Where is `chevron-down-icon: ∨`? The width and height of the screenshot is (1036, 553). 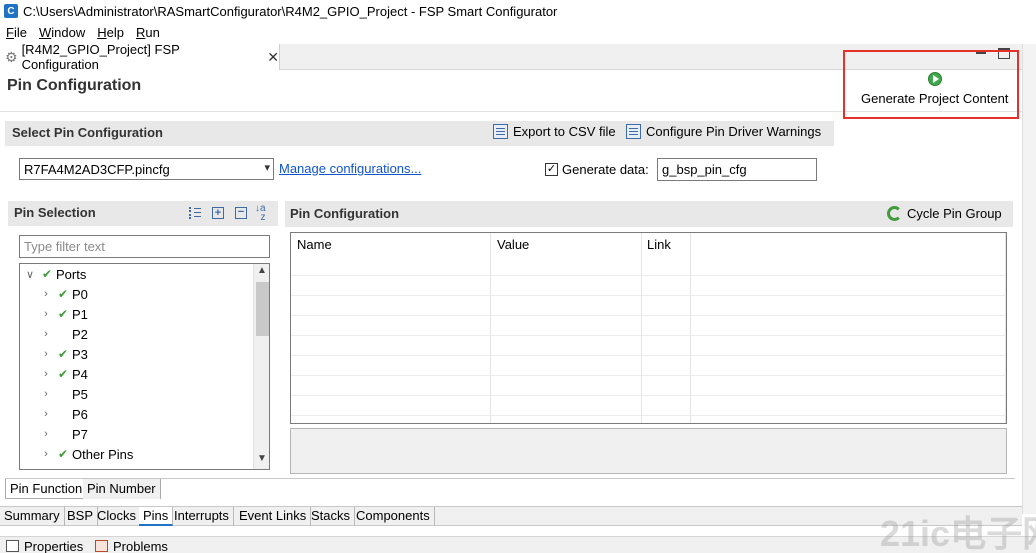 chevron-down-icon: ∨ is located at coordinates (30, 274).